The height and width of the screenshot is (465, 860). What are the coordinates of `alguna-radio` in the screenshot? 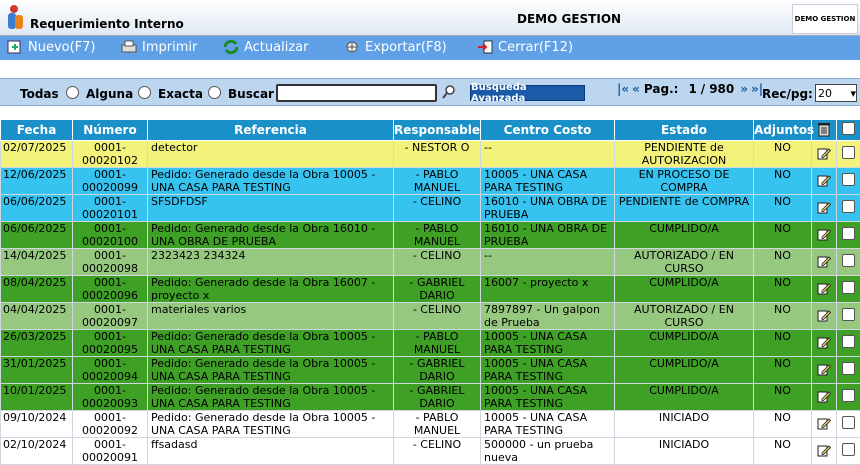 It's located at (144, 92).